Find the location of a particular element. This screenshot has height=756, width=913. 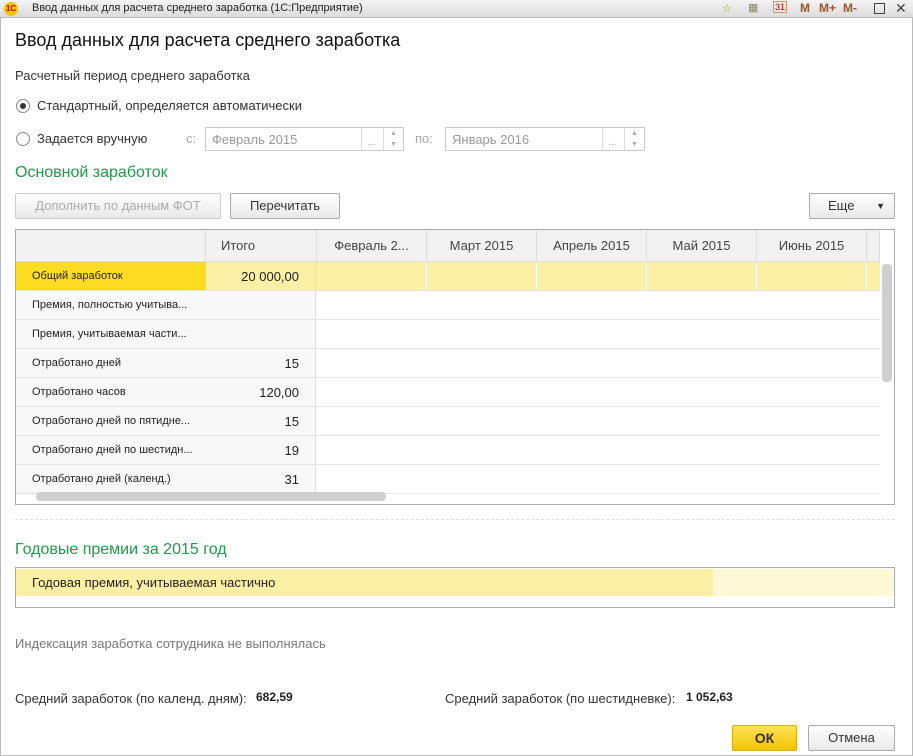

ok-button: ОК is located at coordinates (764, 738).